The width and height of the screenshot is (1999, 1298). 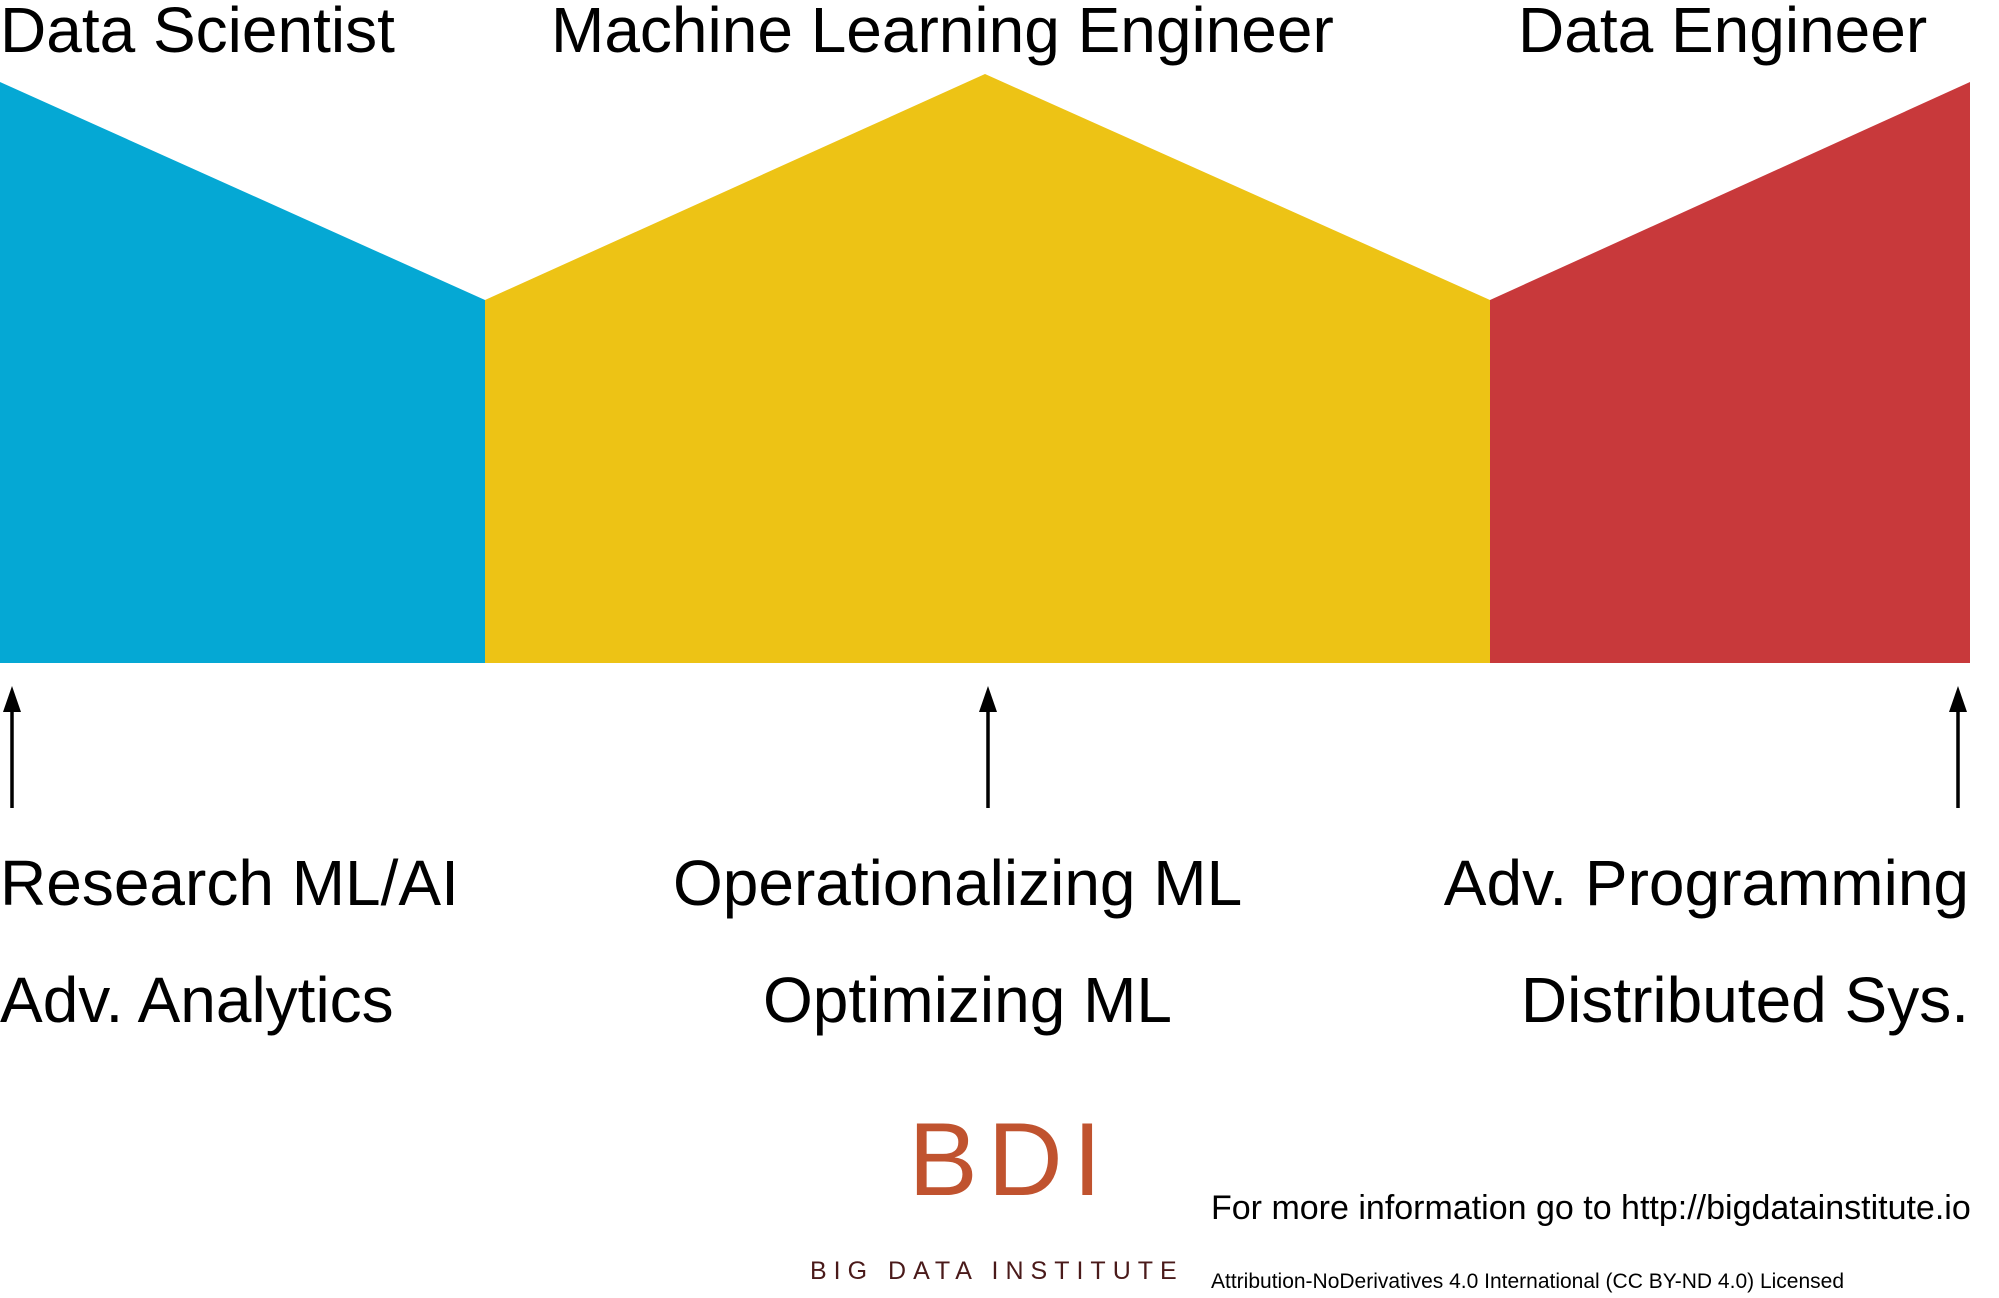 I want to click on skill-adv-analytics: Adv. Analytics, so click(x=197, y=1000).